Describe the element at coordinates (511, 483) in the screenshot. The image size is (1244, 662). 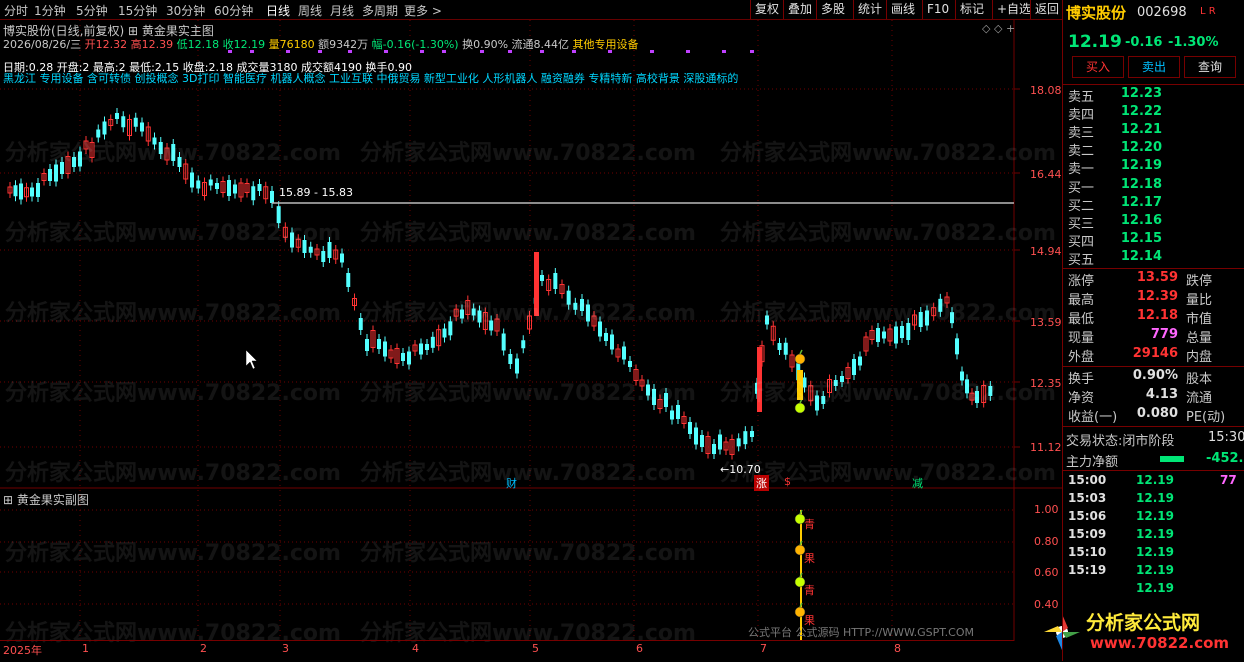
I see `event-marker-finance: 财` at that location.